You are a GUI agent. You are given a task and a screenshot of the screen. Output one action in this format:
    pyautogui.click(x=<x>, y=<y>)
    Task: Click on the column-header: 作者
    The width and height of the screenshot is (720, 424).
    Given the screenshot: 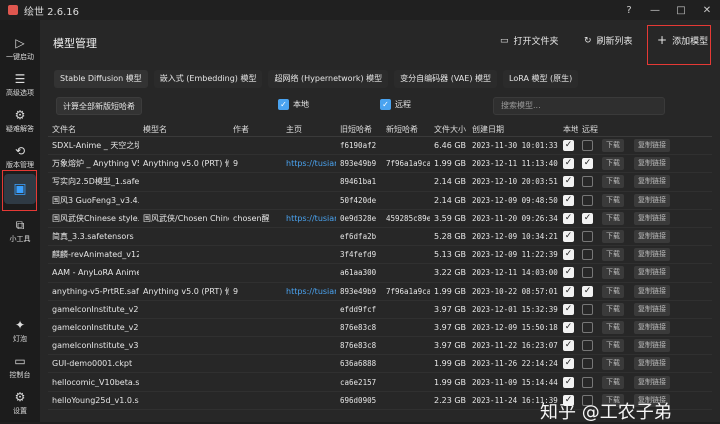 What is the action you would take?
    pyautogui.click(x=255, y=130)
    